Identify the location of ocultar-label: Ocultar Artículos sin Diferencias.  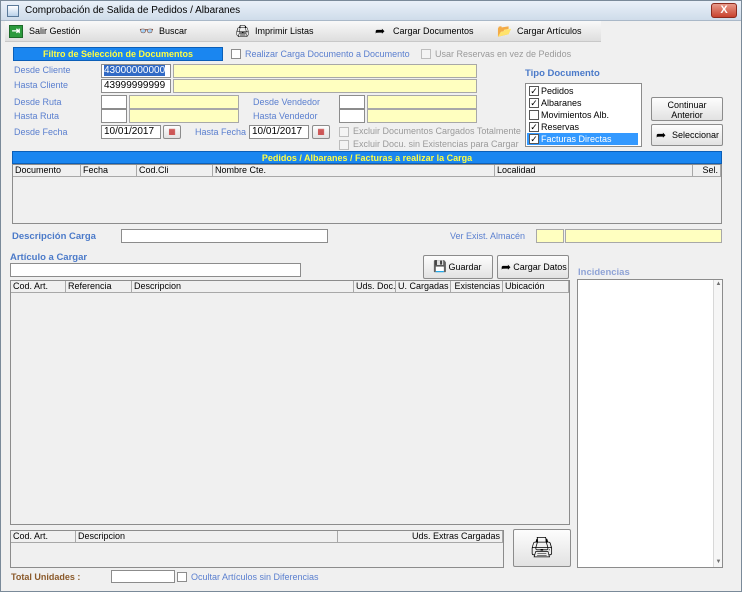
(255, 577).